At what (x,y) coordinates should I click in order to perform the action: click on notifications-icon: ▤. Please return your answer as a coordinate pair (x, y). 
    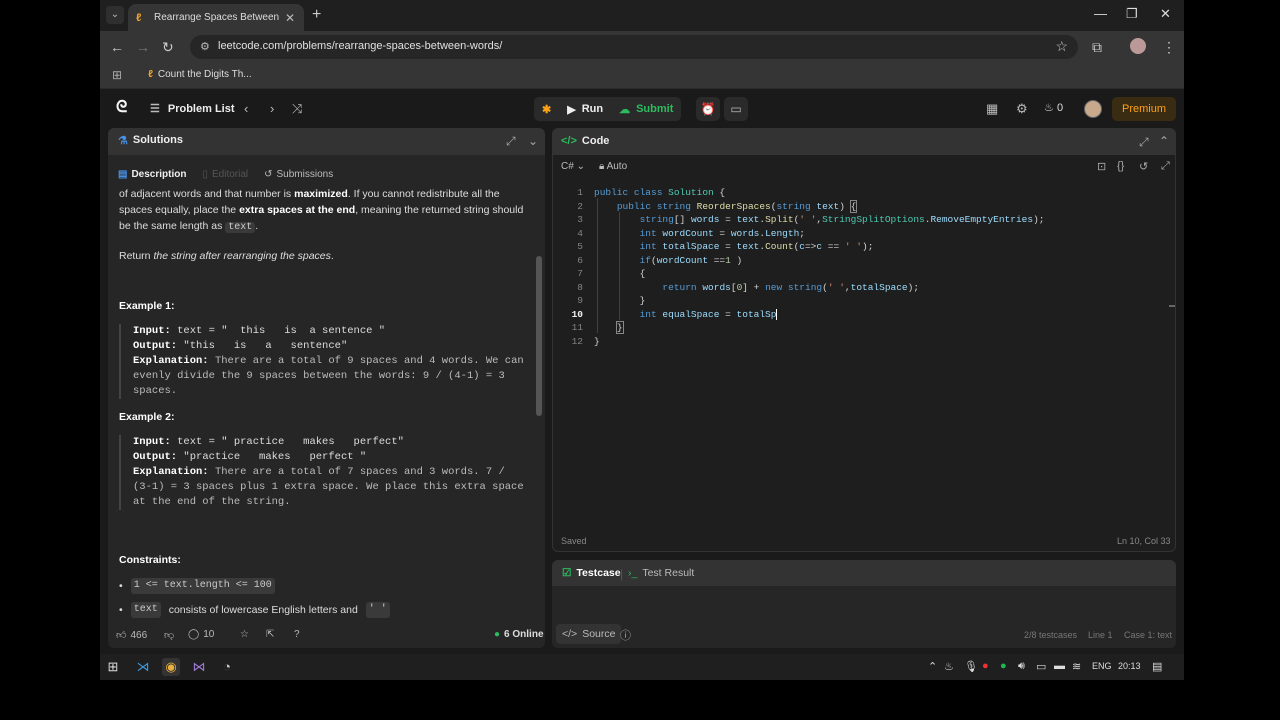
    Looking at the image, I should click on (1157, 666).